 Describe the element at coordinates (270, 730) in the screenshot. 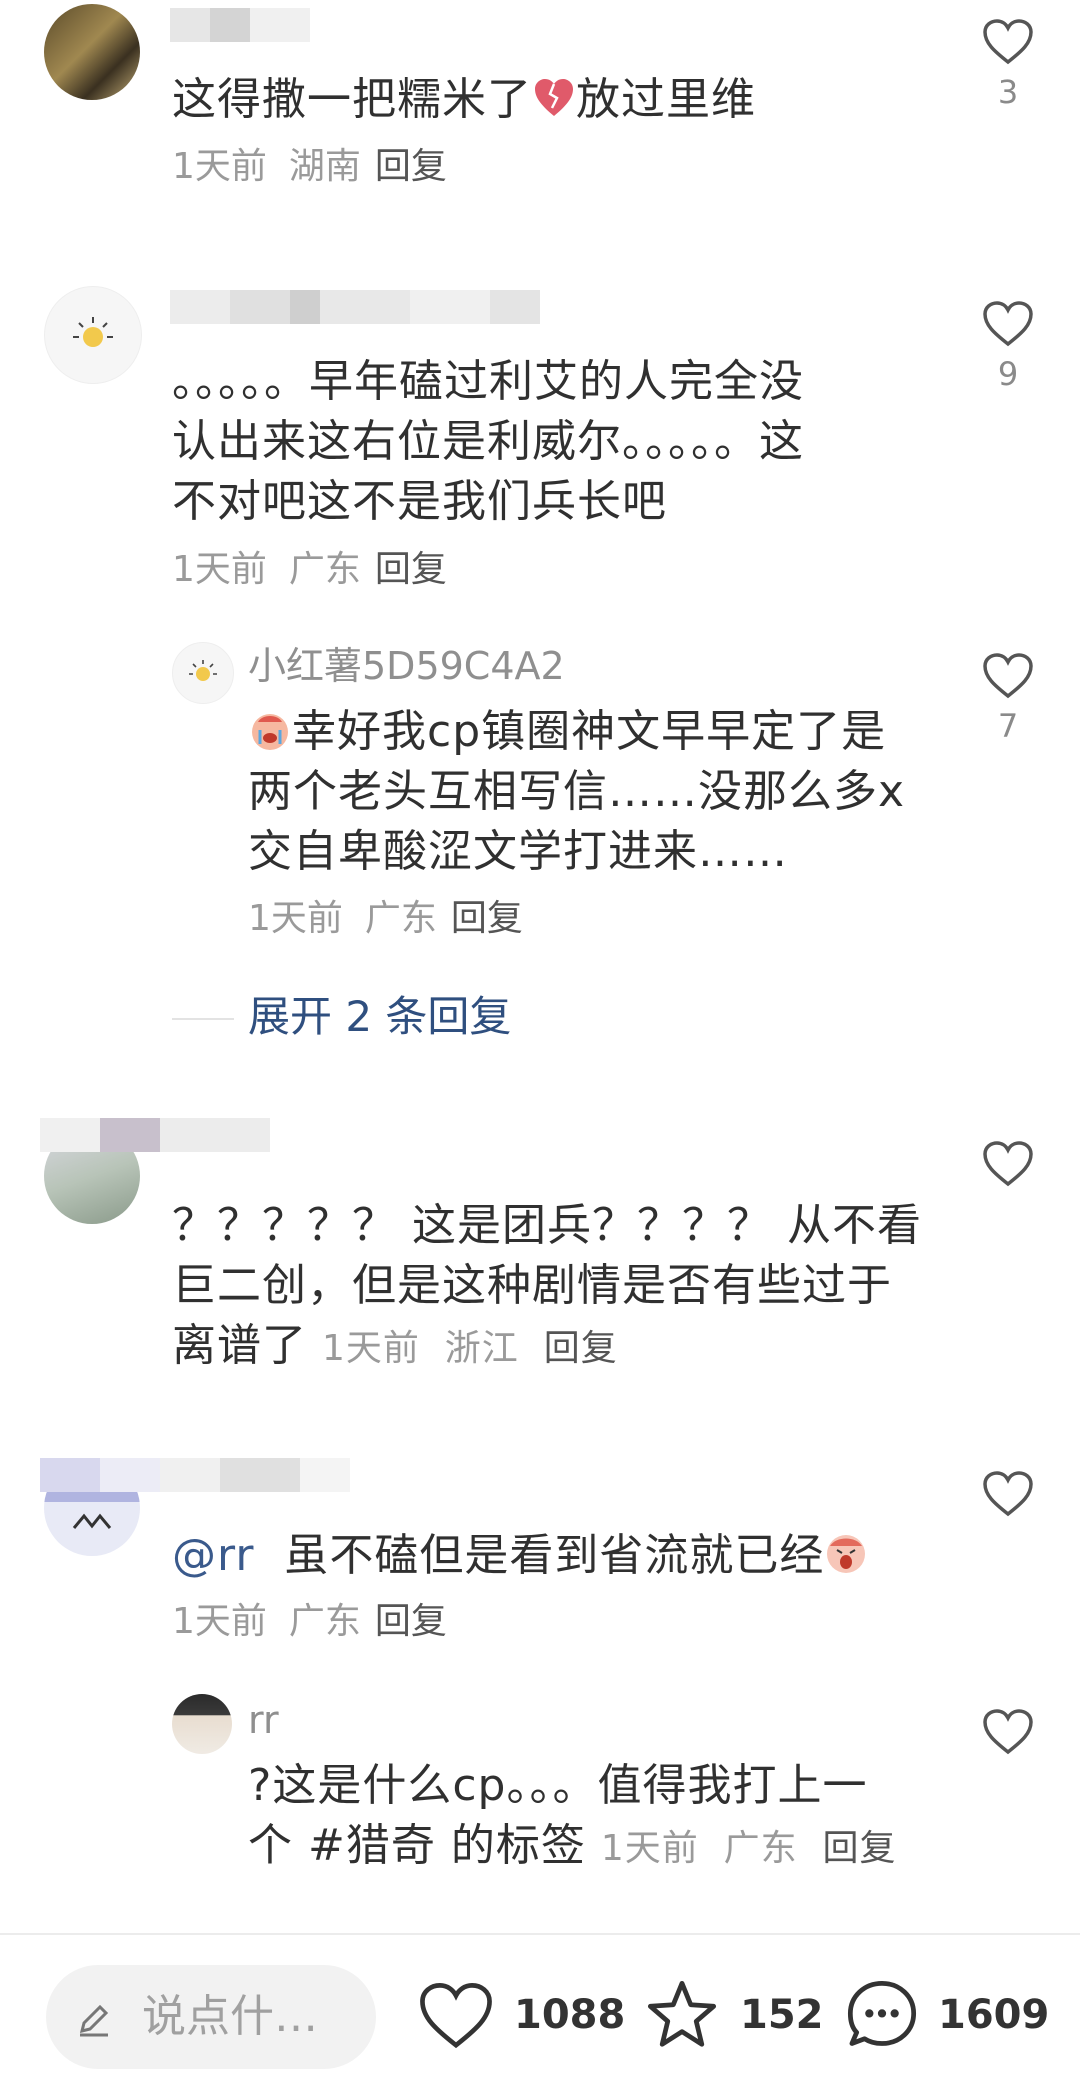

I see `crying-emoji-icon` at that location.